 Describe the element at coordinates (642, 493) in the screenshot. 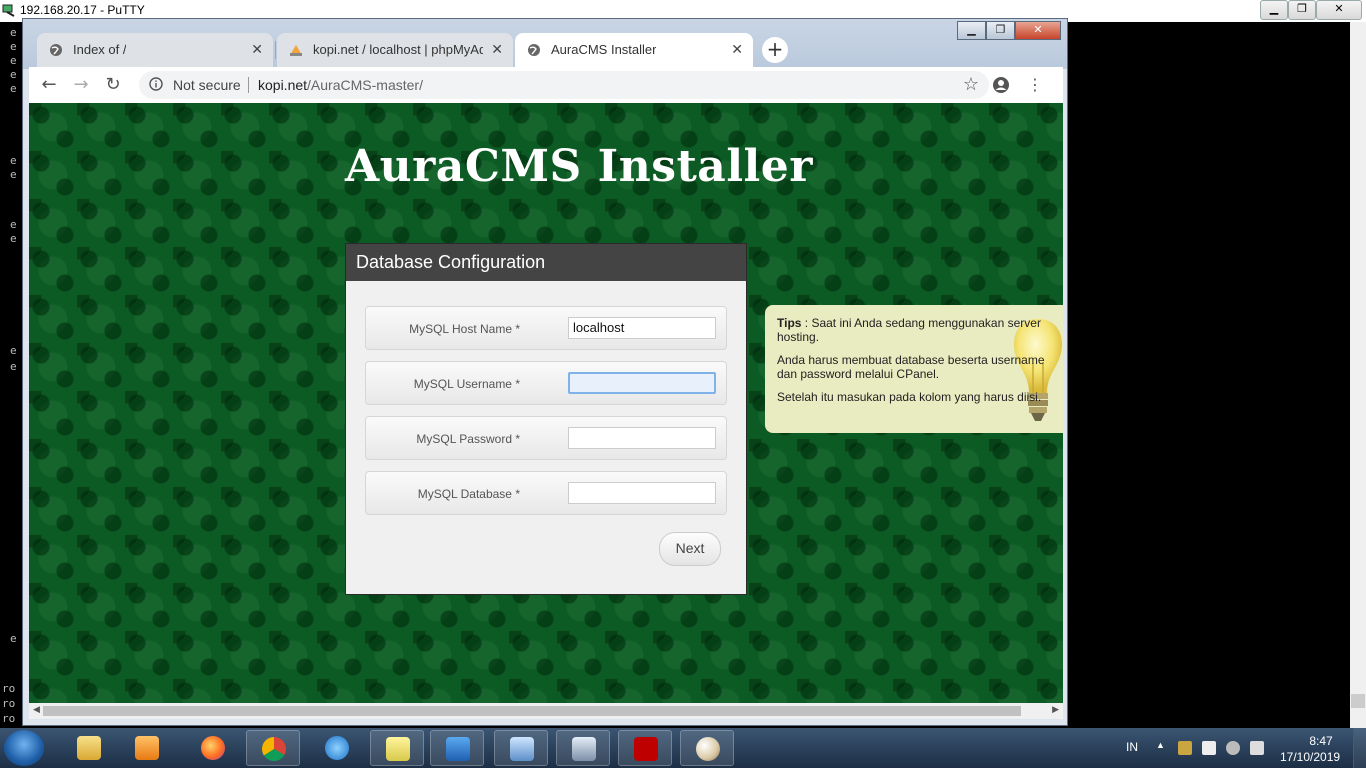

I see `database-input` at that location.